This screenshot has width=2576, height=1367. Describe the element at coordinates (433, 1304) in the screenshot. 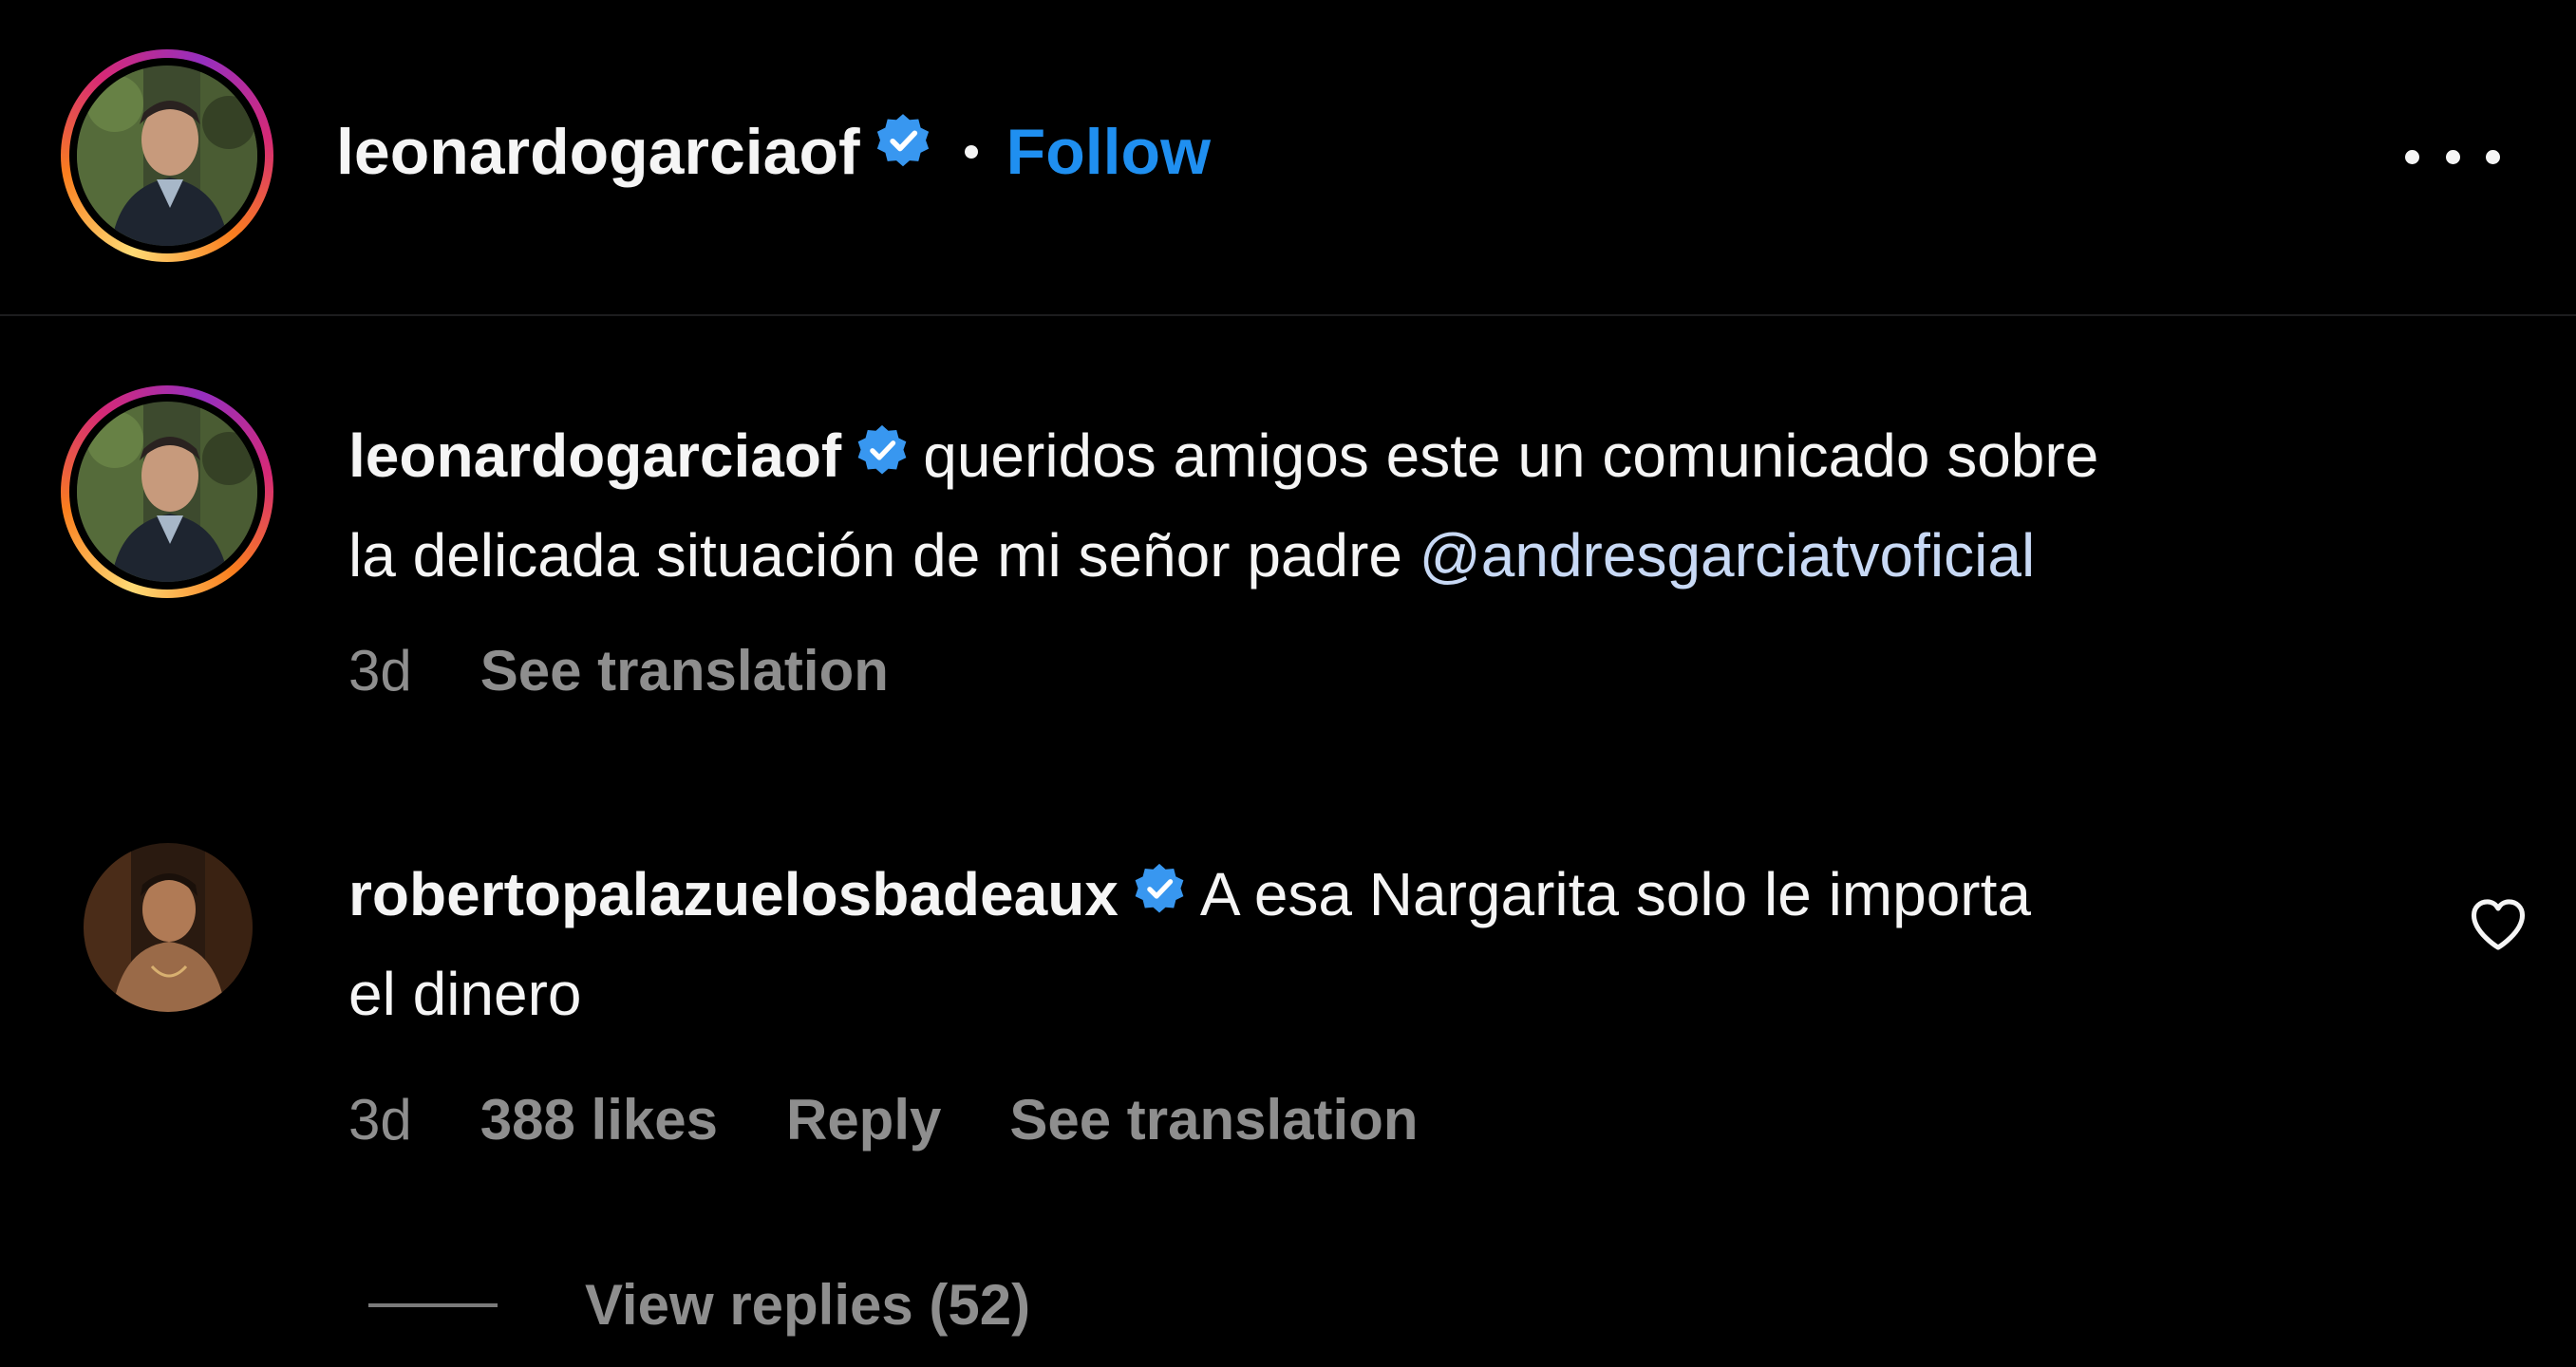

I see `replies-divider-line` at that location.